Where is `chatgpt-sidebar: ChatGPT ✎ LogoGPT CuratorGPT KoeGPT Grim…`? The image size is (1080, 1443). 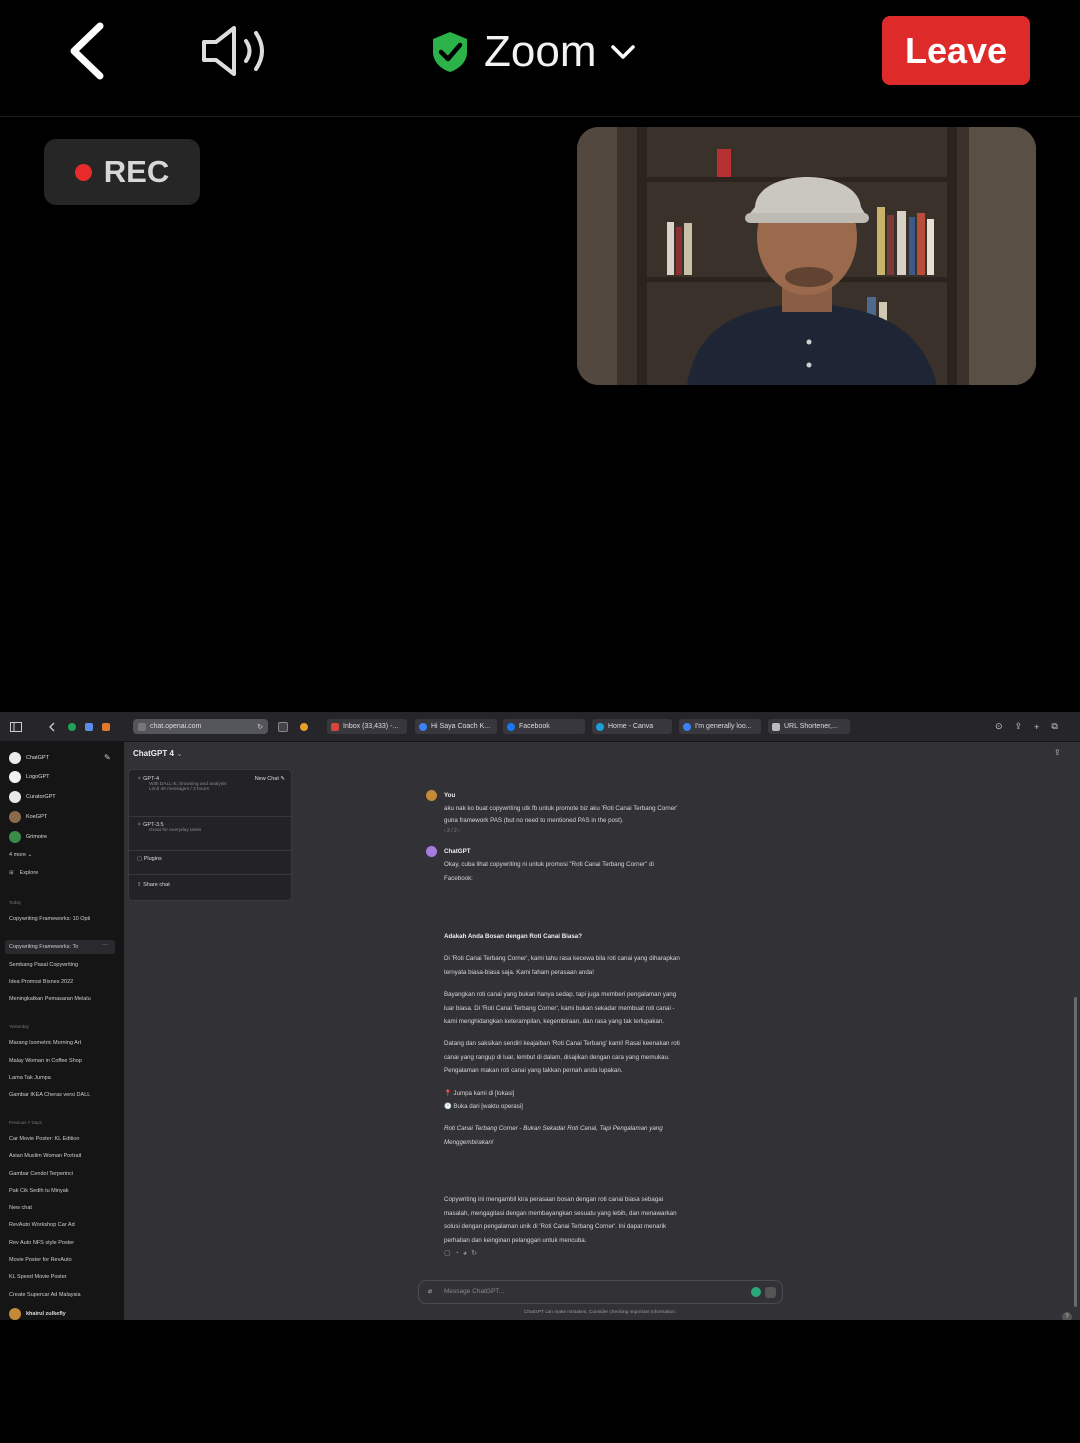 chatgpt-sidebar: ChatGPT ✎ LogoGPT CuratorGPT KoeGPT Grim… is located at coordinates (62, 1031).